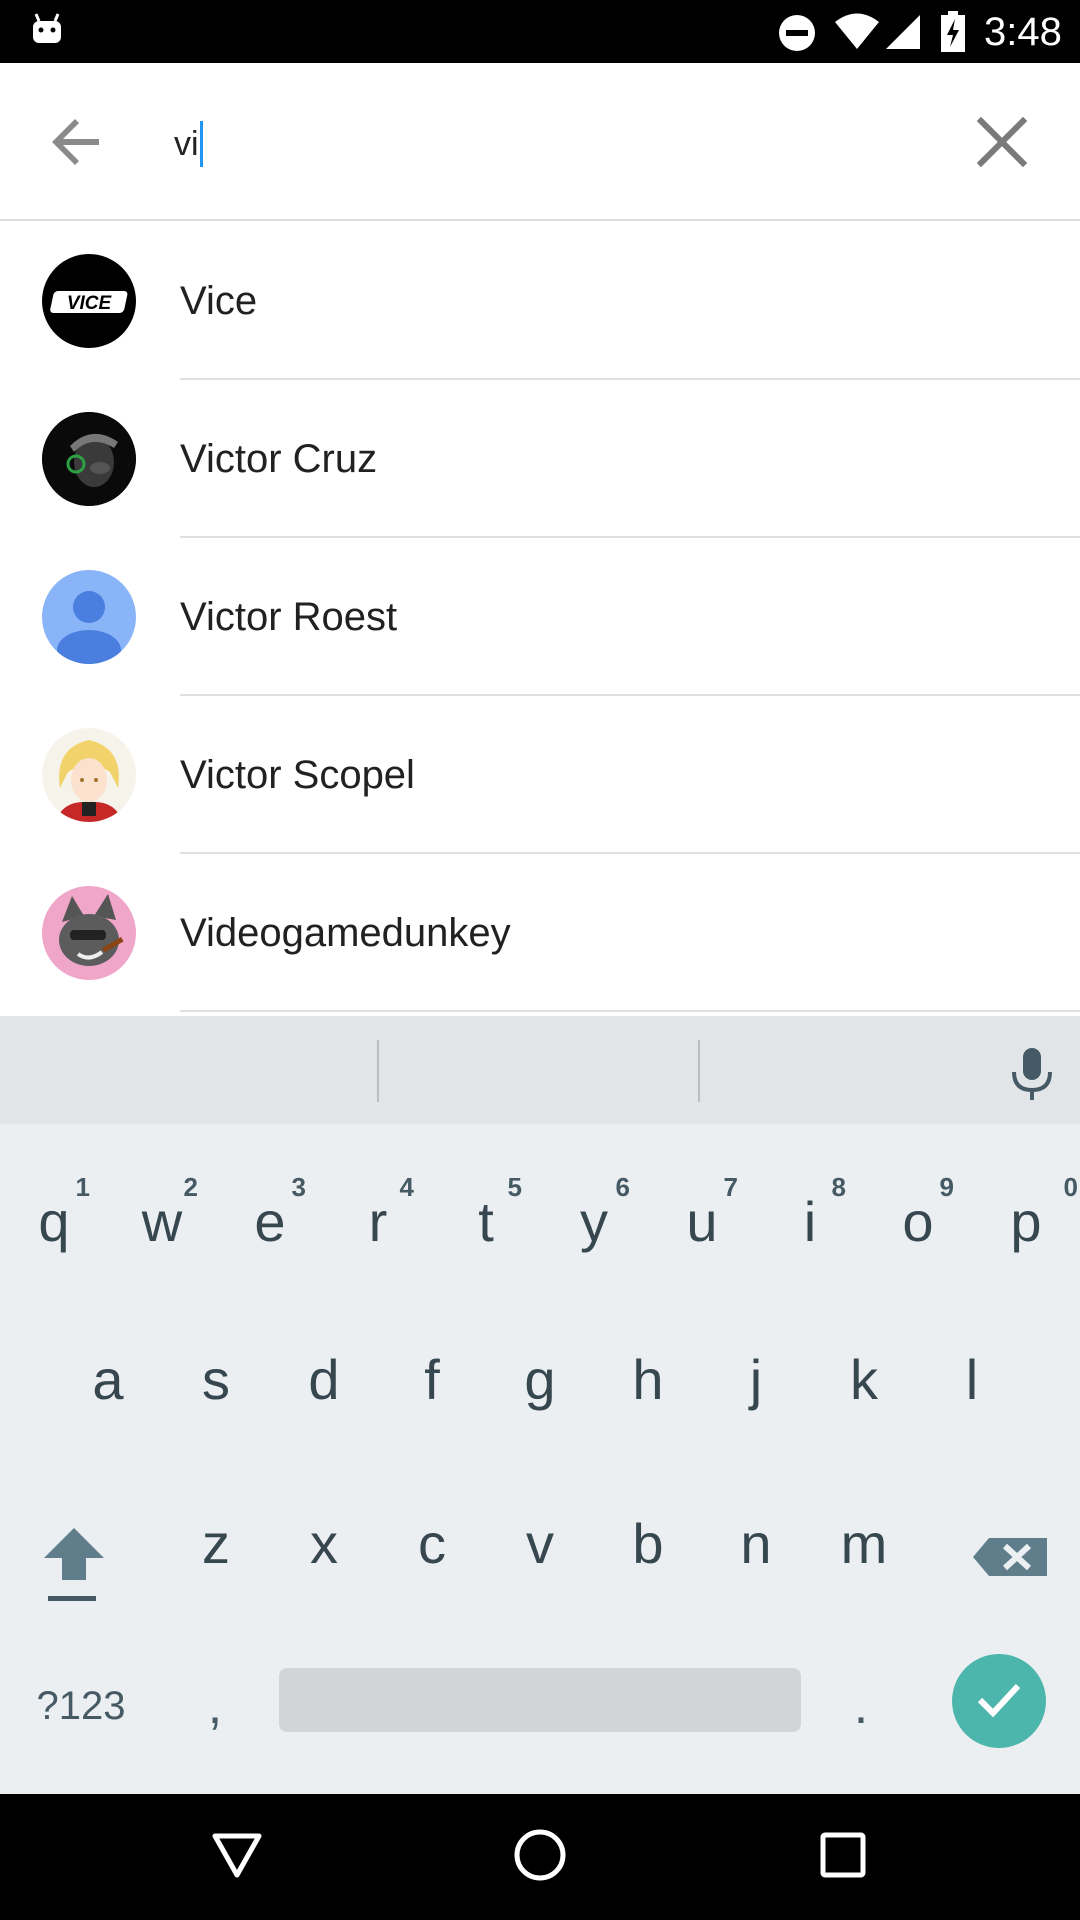  Describe the element at coordinates (90, 303) in the screenshot. I see `svg-text: VICE` at that location.